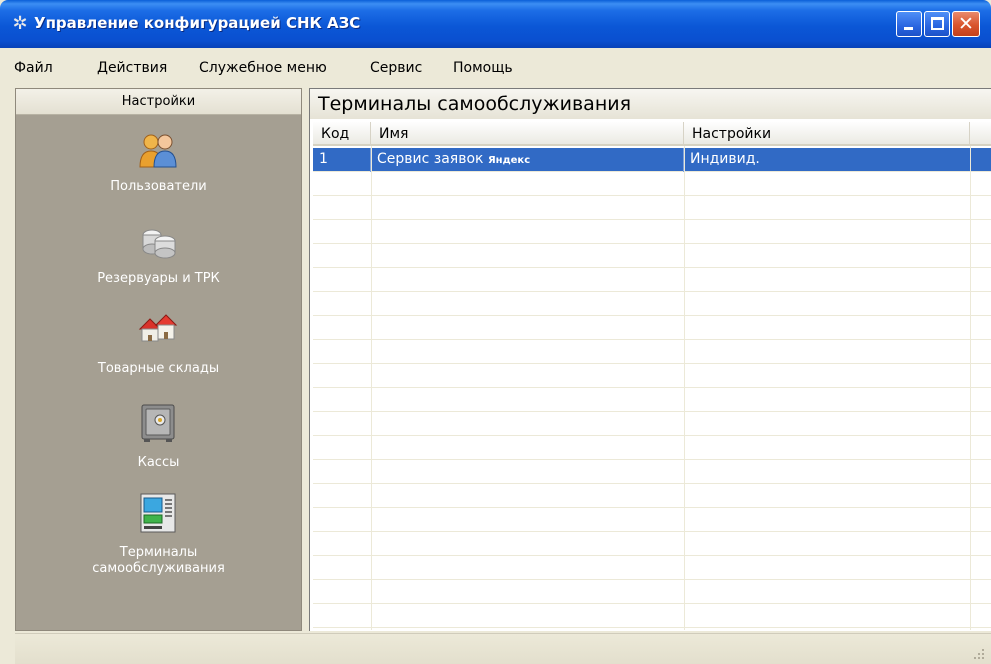 The height and width of the screenshot is (664, 991). Describe the element at coordinates (158, 368) in the screenshot. I see `sidebar-item-label: Товарные склады` at that location.